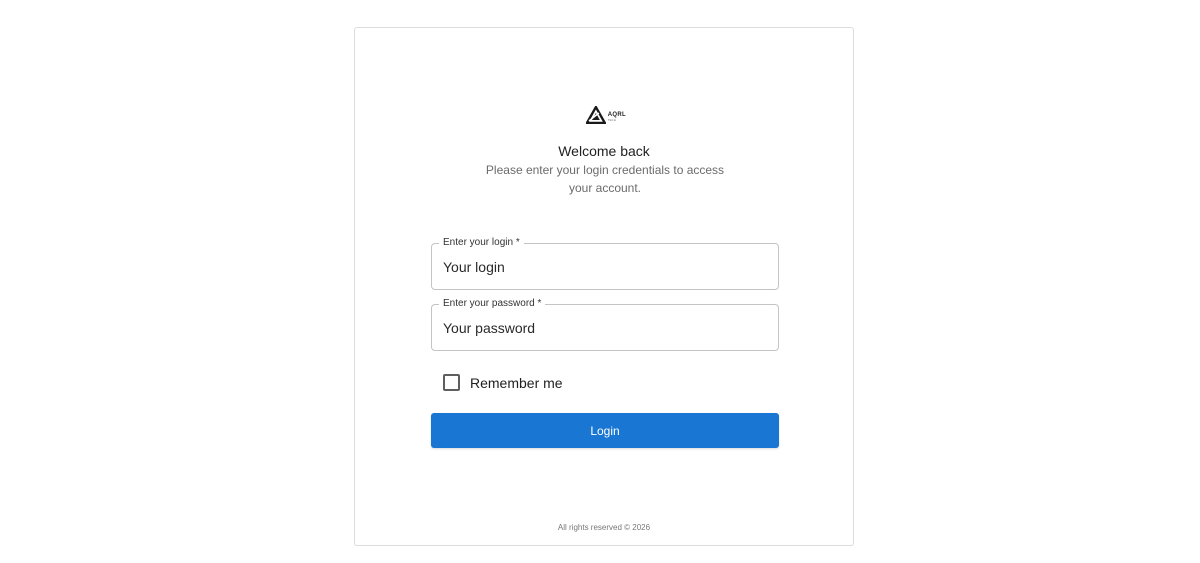  What do you see at coordinates (617, 117) in the screenshot?
I see `logo-wordmark: AQRL TECH` at bounding box center [617, 117].